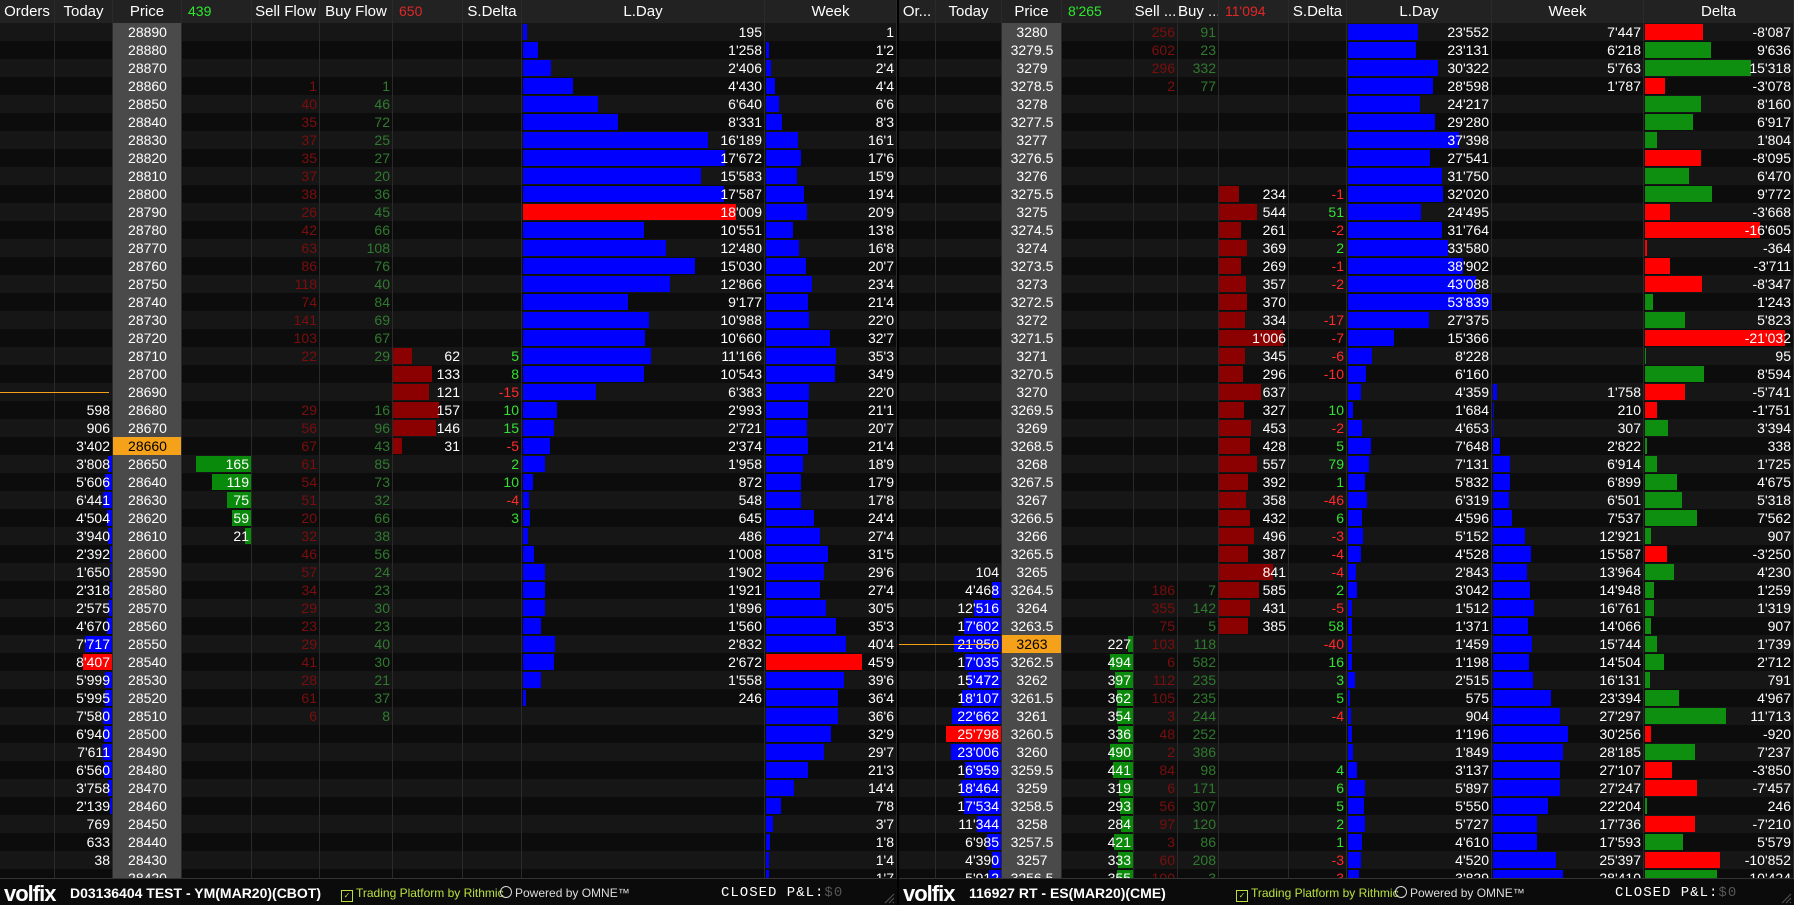 The width and height of the screenshot is (1794, 905). I want to click on price-cell: 3260.5, so click(1032, 734).